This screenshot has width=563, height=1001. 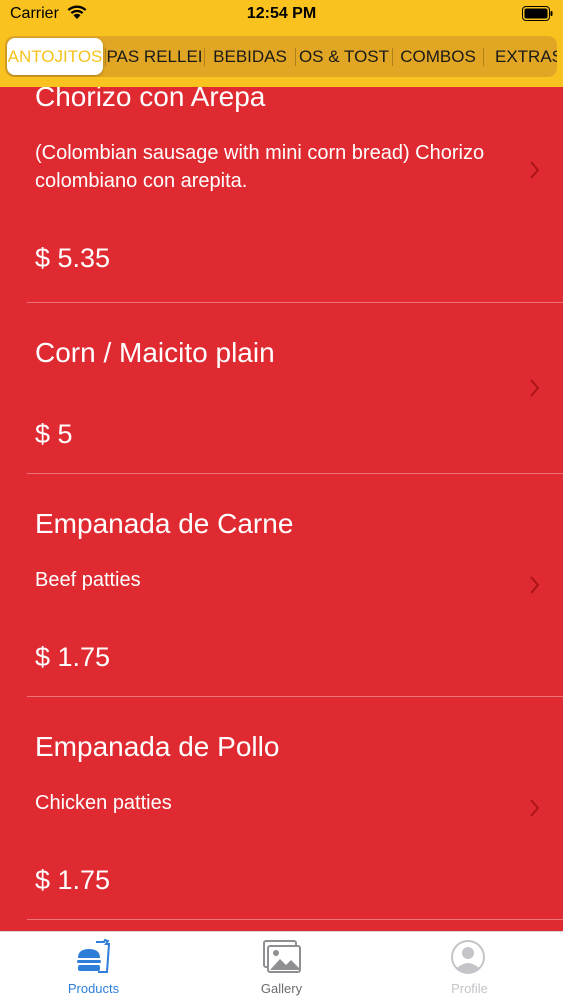 What do you see at coordinates (54, 434) in the screenshot?
I see `product-price: $ 5` at bounding box center [54, 434].